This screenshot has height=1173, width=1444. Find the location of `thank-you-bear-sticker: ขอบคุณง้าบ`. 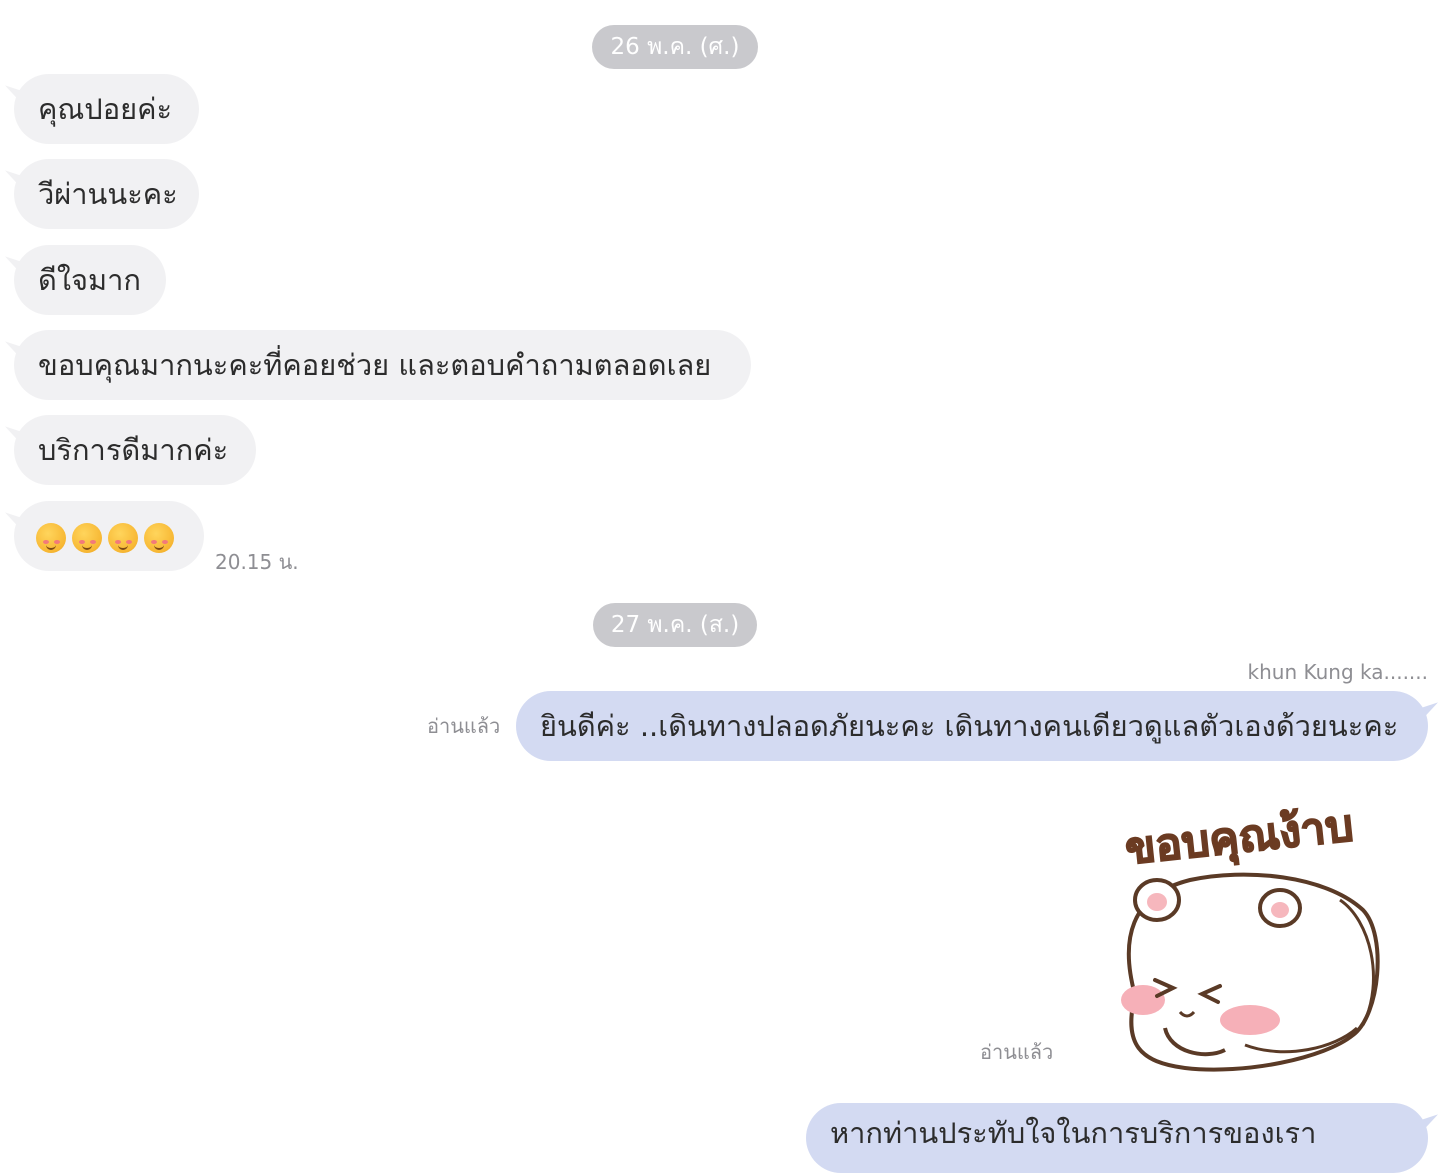

thank-you-bear-sticker: ขอบคุณง้าบ is located at coordinates (1240, 935).